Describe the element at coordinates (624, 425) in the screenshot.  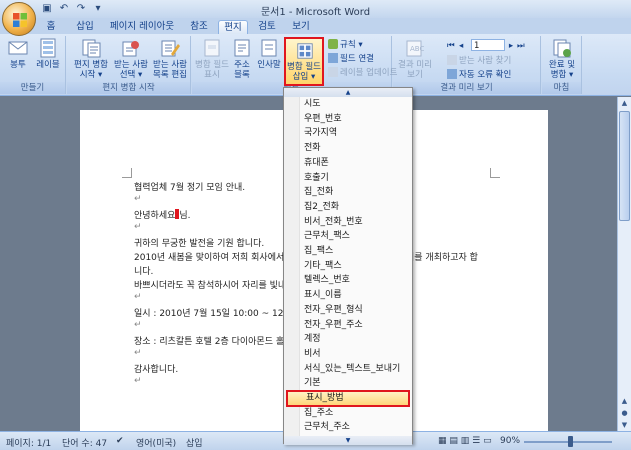
I see `next-page-icon: ▼` at that location.